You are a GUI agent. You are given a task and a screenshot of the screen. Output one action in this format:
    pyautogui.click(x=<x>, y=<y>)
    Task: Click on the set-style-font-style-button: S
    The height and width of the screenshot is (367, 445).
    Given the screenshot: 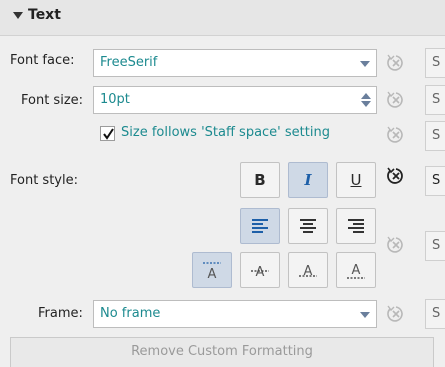 What is the action you would take?
    pyautogui.click(x=435, y=181)
    